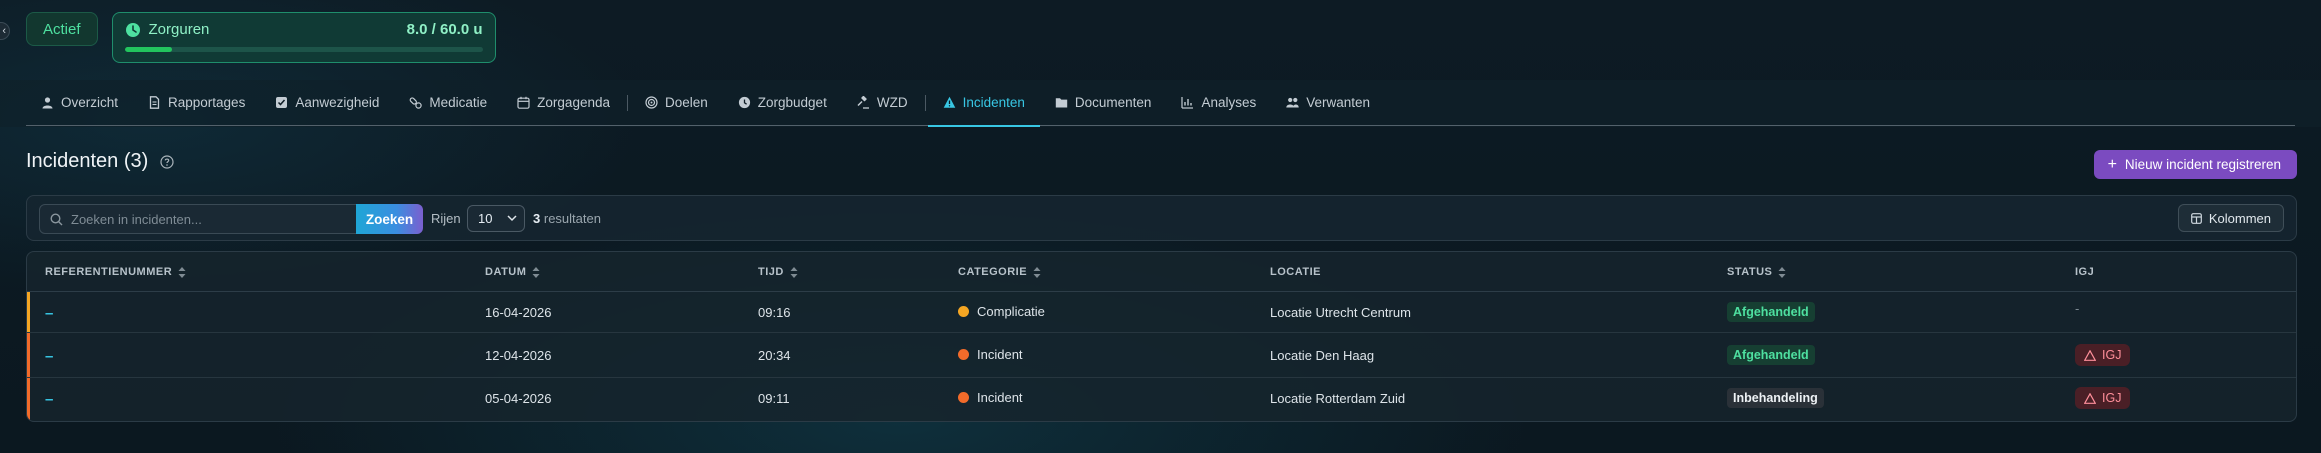  What do you see at coordinates (572, 218) in the screenshot?
I see `results-label: resultaten` at bounding box center [572, 218].